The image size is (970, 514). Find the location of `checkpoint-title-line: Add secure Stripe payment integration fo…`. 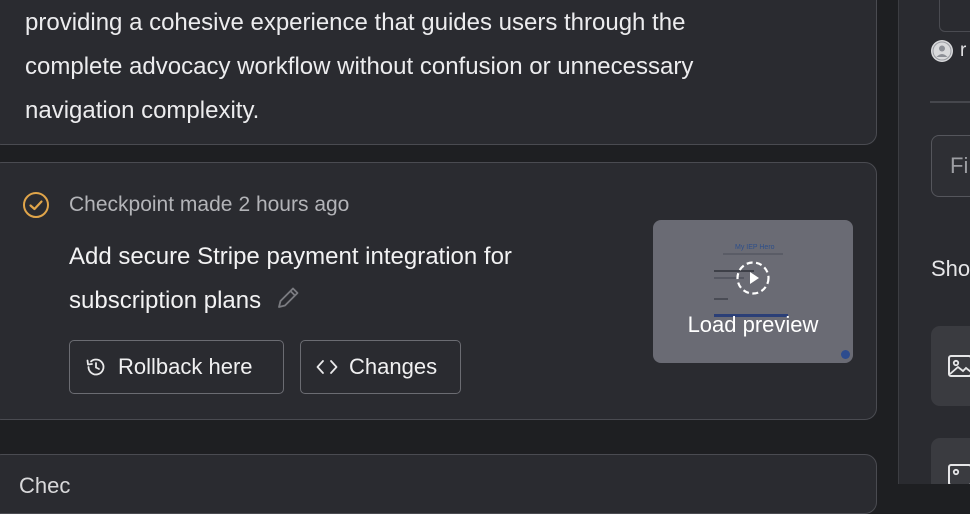

checkpoint-title-line: Add secure Stripe payment integration fo… is located at coordinates (290, 256).